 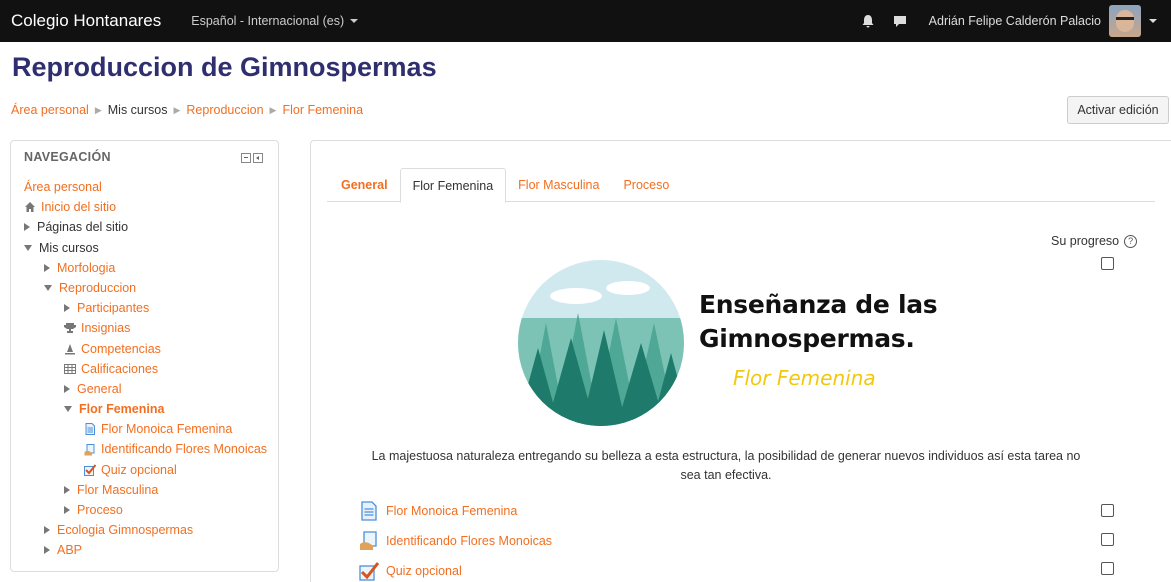 I want to click on help-icon: ?, so click(x=1131, y=241).